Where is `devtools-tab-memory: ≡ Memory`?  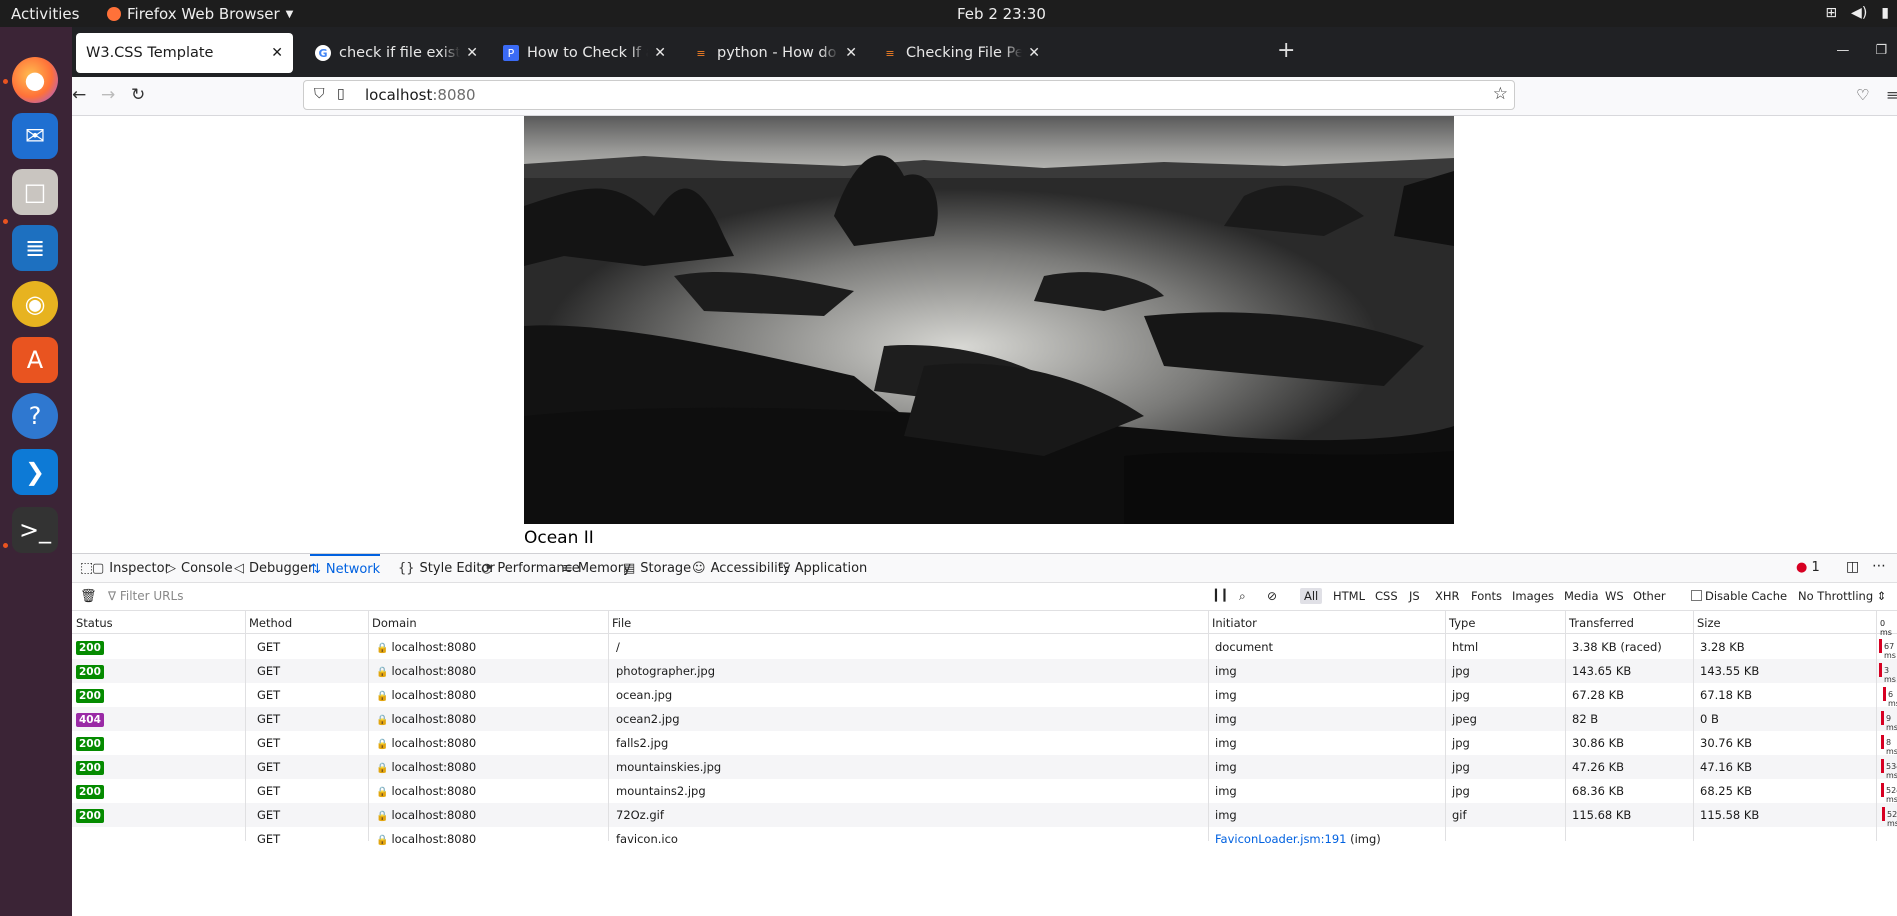
devtools-tab-memory: ≡ Memory is located at coordinates (596, 568).